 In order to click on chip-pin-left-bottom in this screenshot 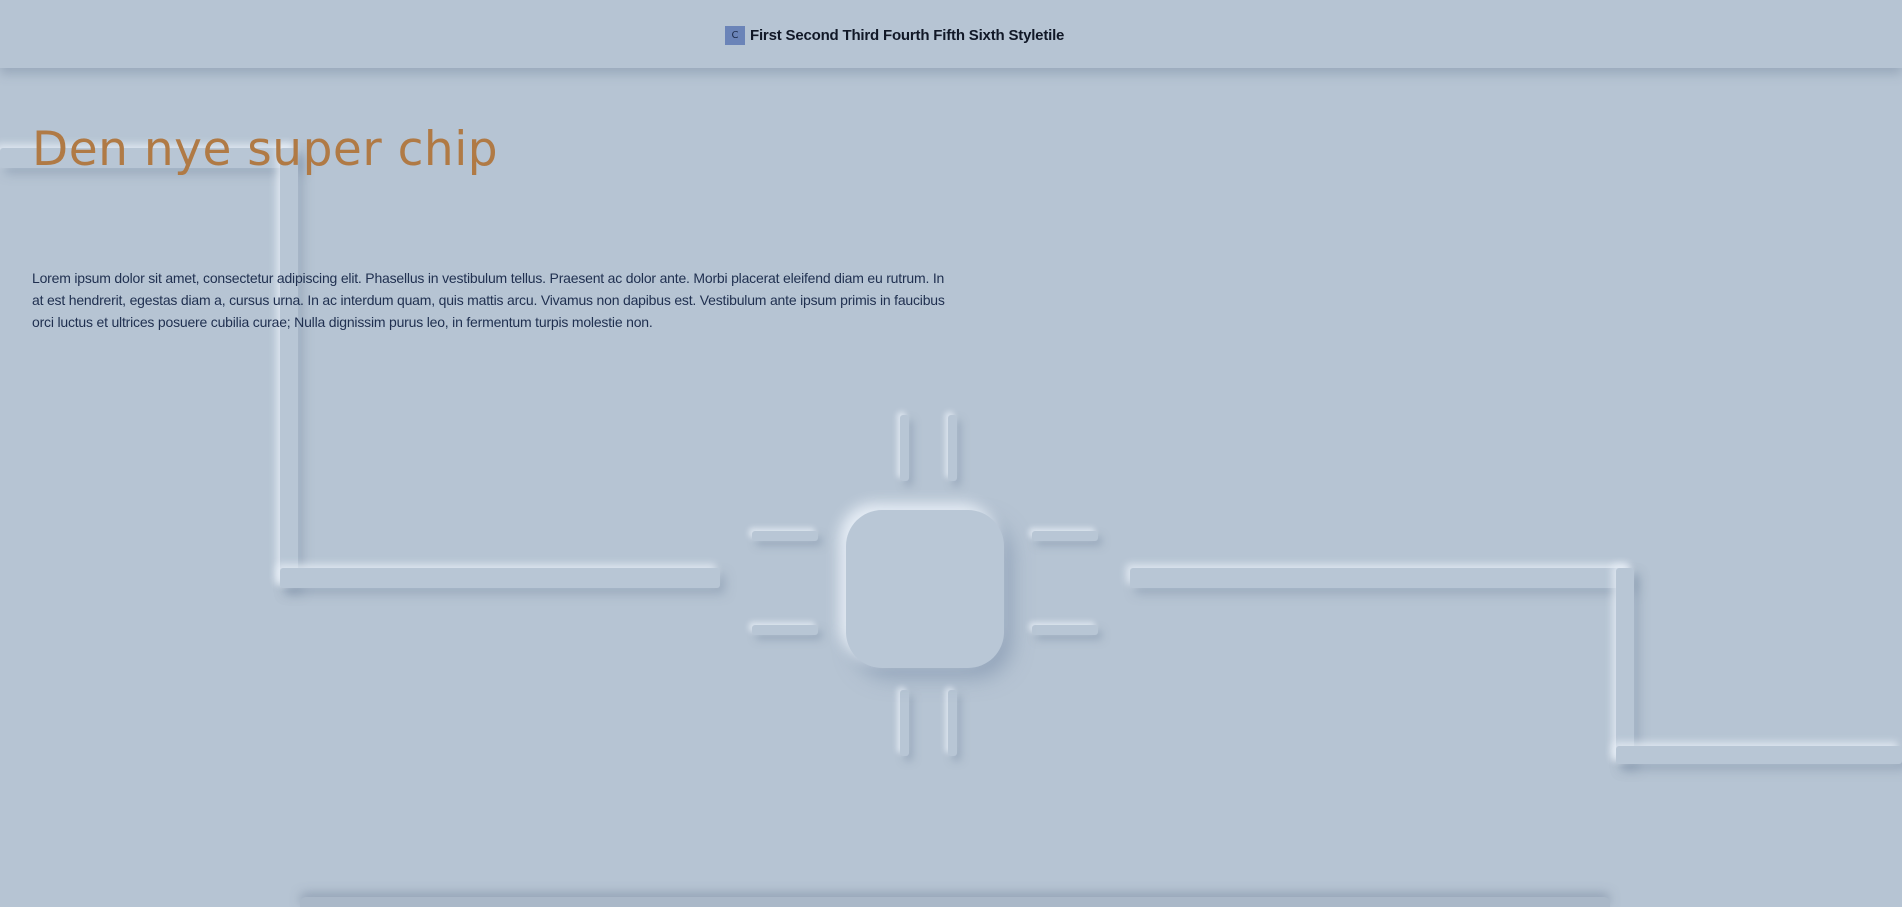, I will do `click(785, 630)`.